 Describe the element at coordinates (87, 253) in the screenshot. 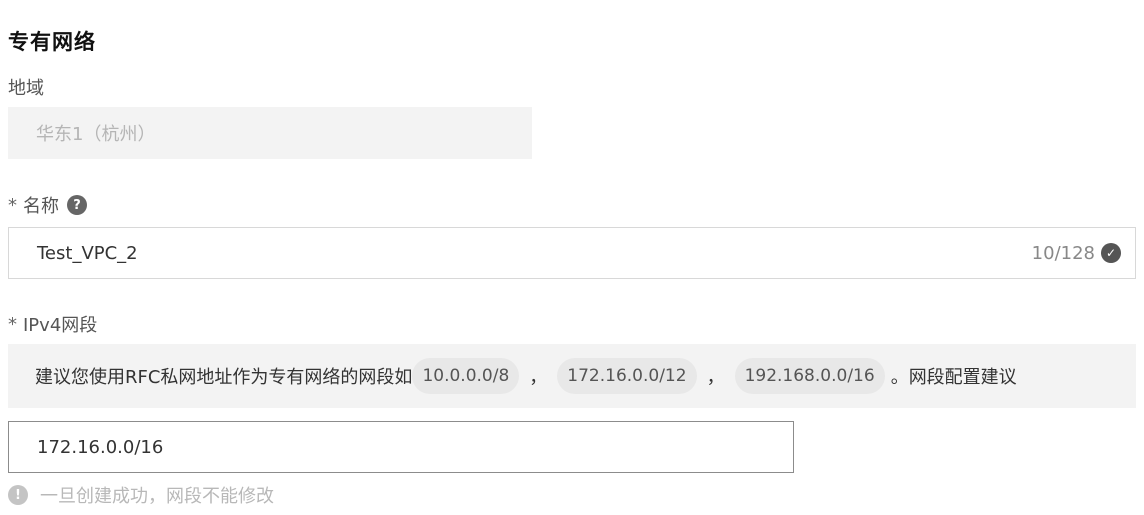

I see `name-input-value: Test_VPC_2` at that location.